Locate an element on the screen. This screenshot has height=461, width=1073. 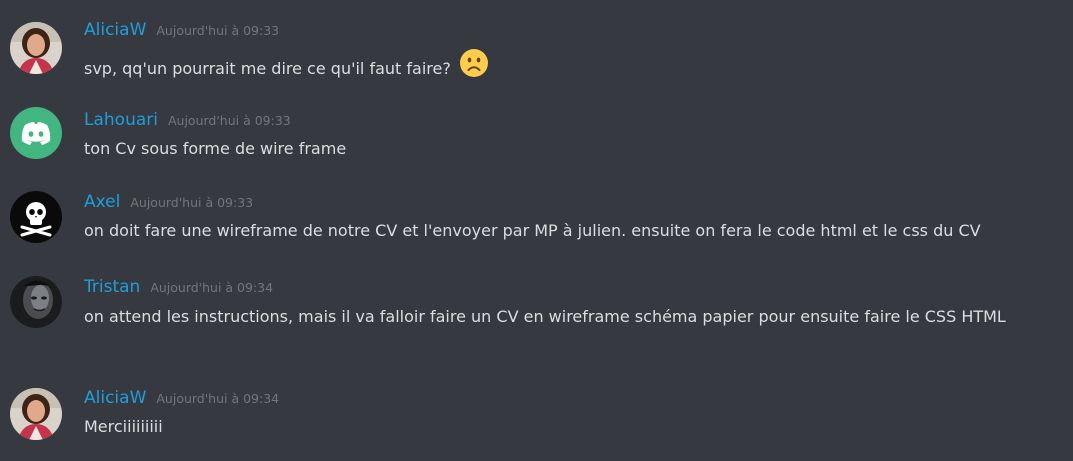
message-text: Merciiiiiiiii is located at coordinates (571, 427).